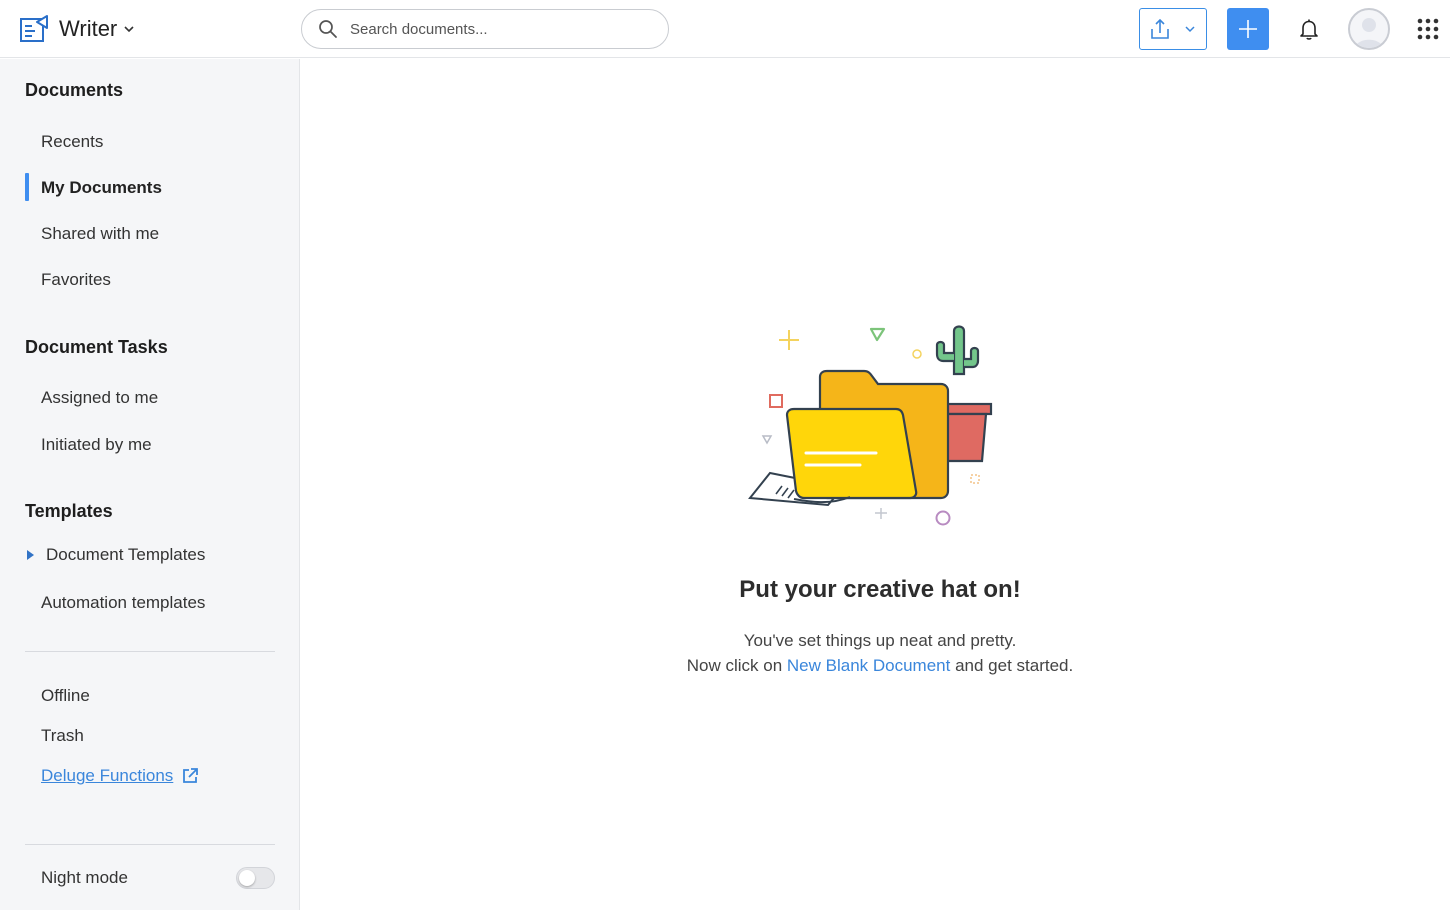 The width and height of the screenshot is (1450, 910). What do you see at coordinates (1428, 29) in the screenshot?
I see `grid-icon` at bounding box center [1428, 29].